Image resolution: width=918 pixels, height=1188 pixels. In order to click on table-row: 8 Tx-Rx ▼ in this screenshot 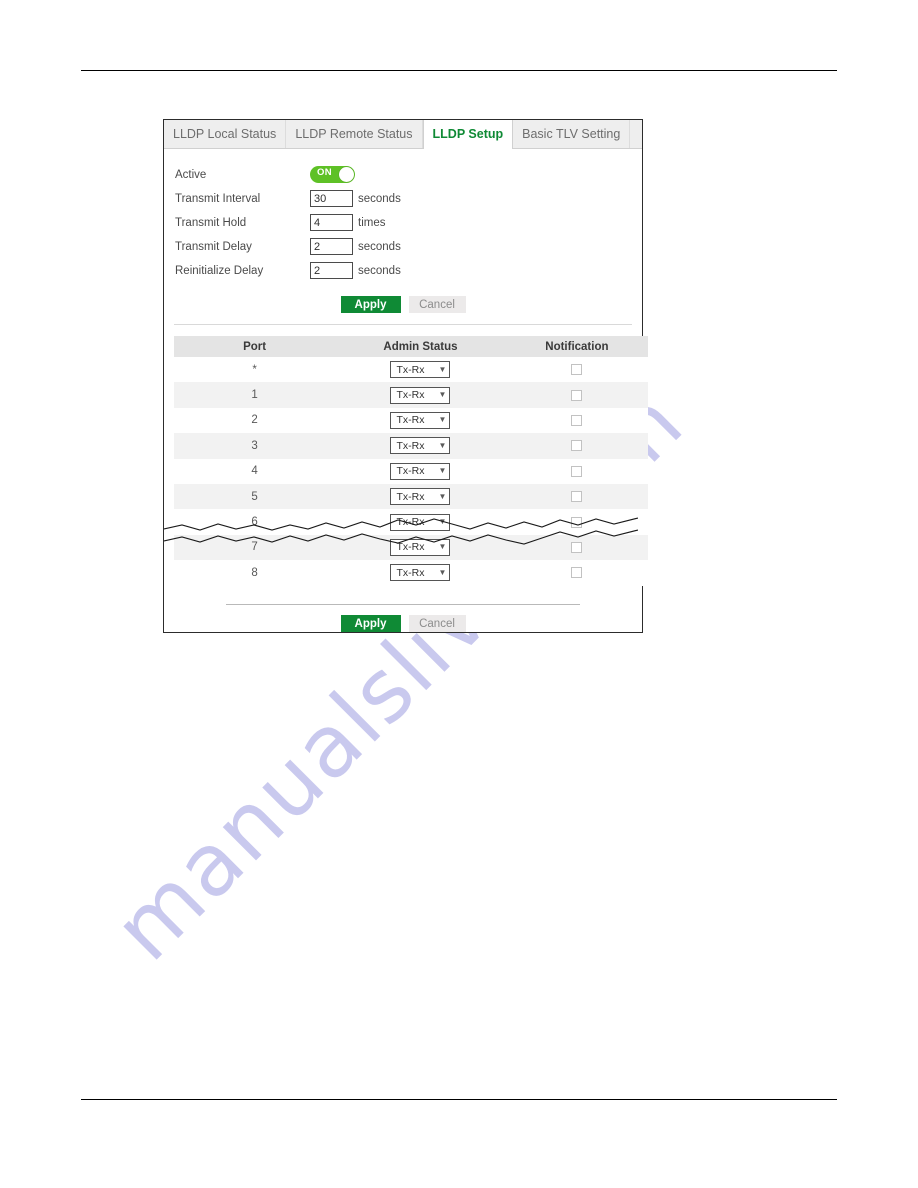, I will do `click(411, 573)`.